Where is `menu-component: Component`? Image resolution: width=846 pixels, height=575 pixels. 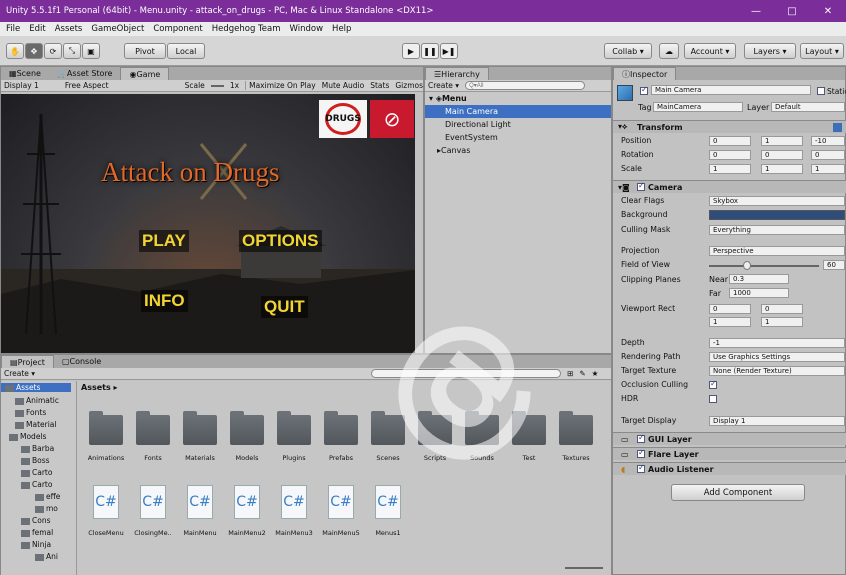
menu-component: Component is located at coordinates (177, 29).